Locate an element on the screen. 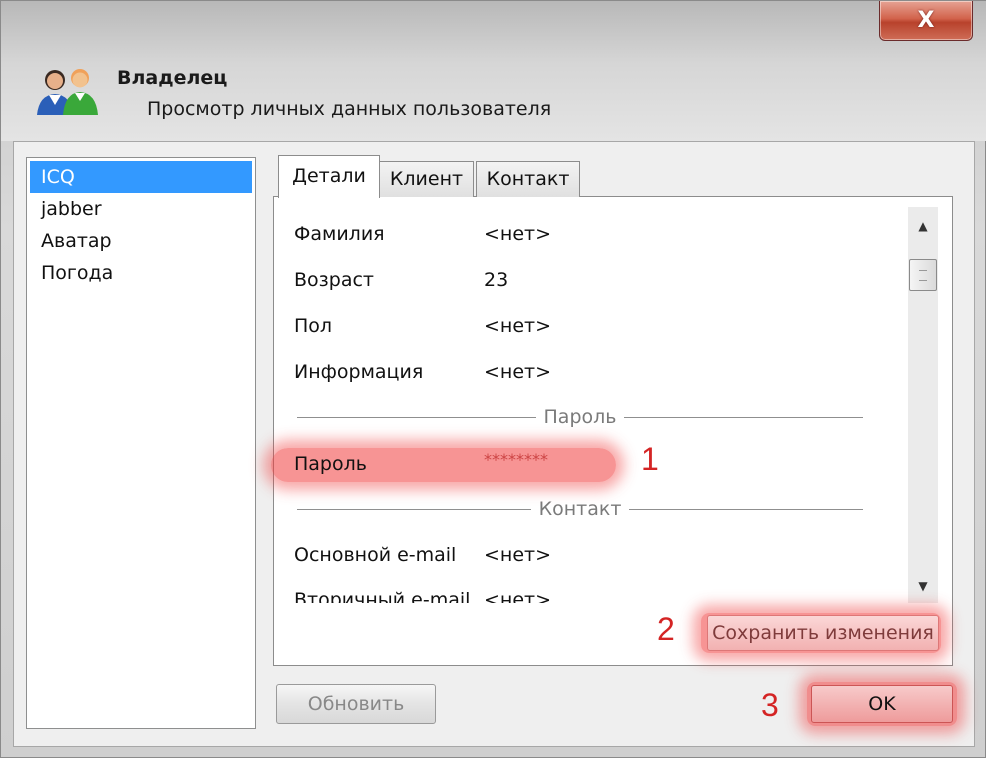 The image size is (986, 758). scroll-up-icon: ▲ is located at coordinates (923, 226).